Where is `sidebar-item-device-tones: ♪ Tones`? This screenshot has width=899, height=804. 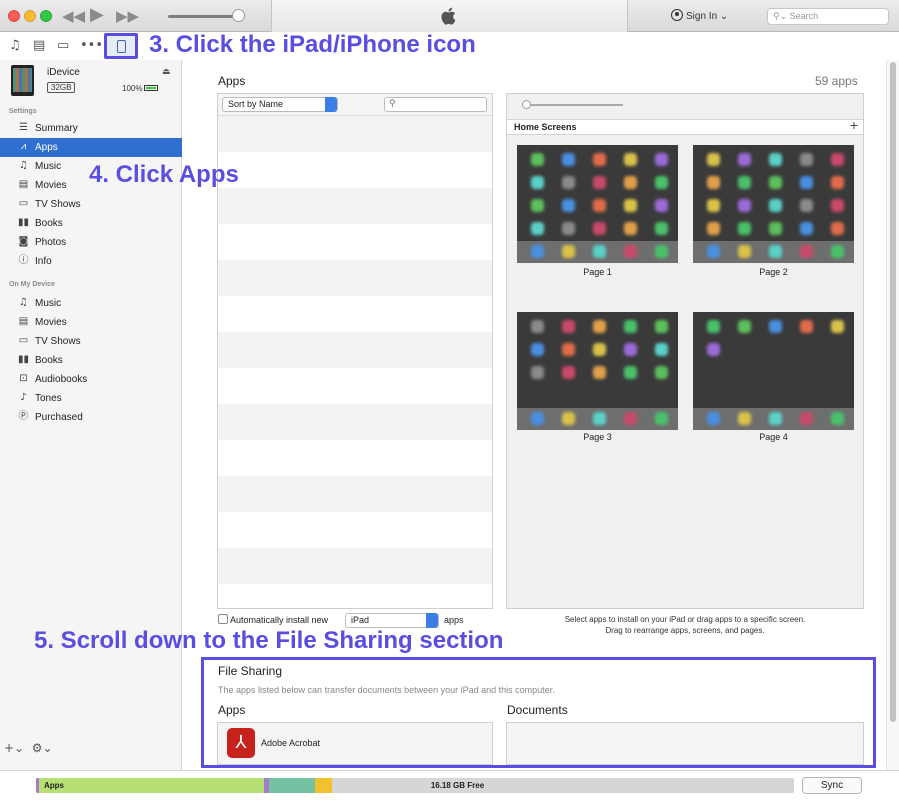 sidebar-item-device-tones: ♪ Tones is located at coordinates (91, 398).